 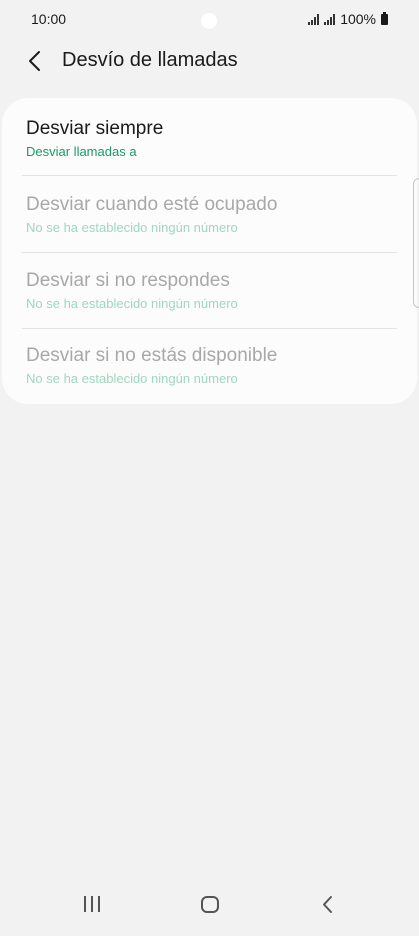 I want to click on recent-apps-icon, so click(x=92, y=904).